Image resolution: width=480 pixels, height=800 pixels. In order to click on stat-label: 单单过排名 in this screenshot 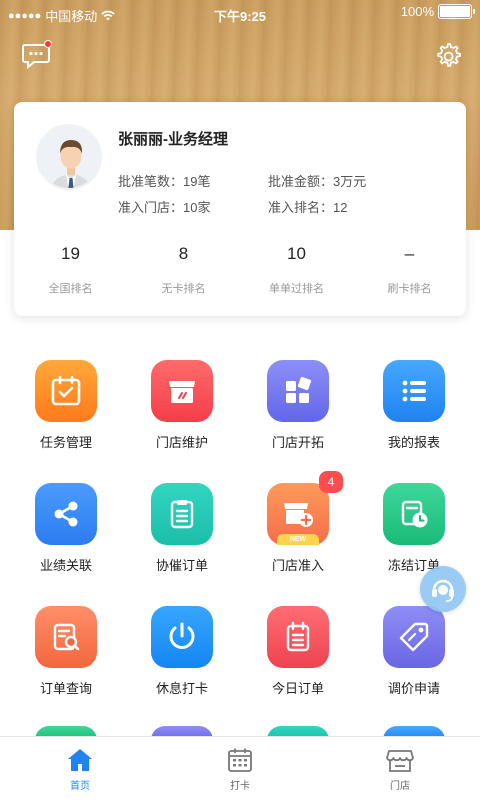, I will do `click(296, 289)`.